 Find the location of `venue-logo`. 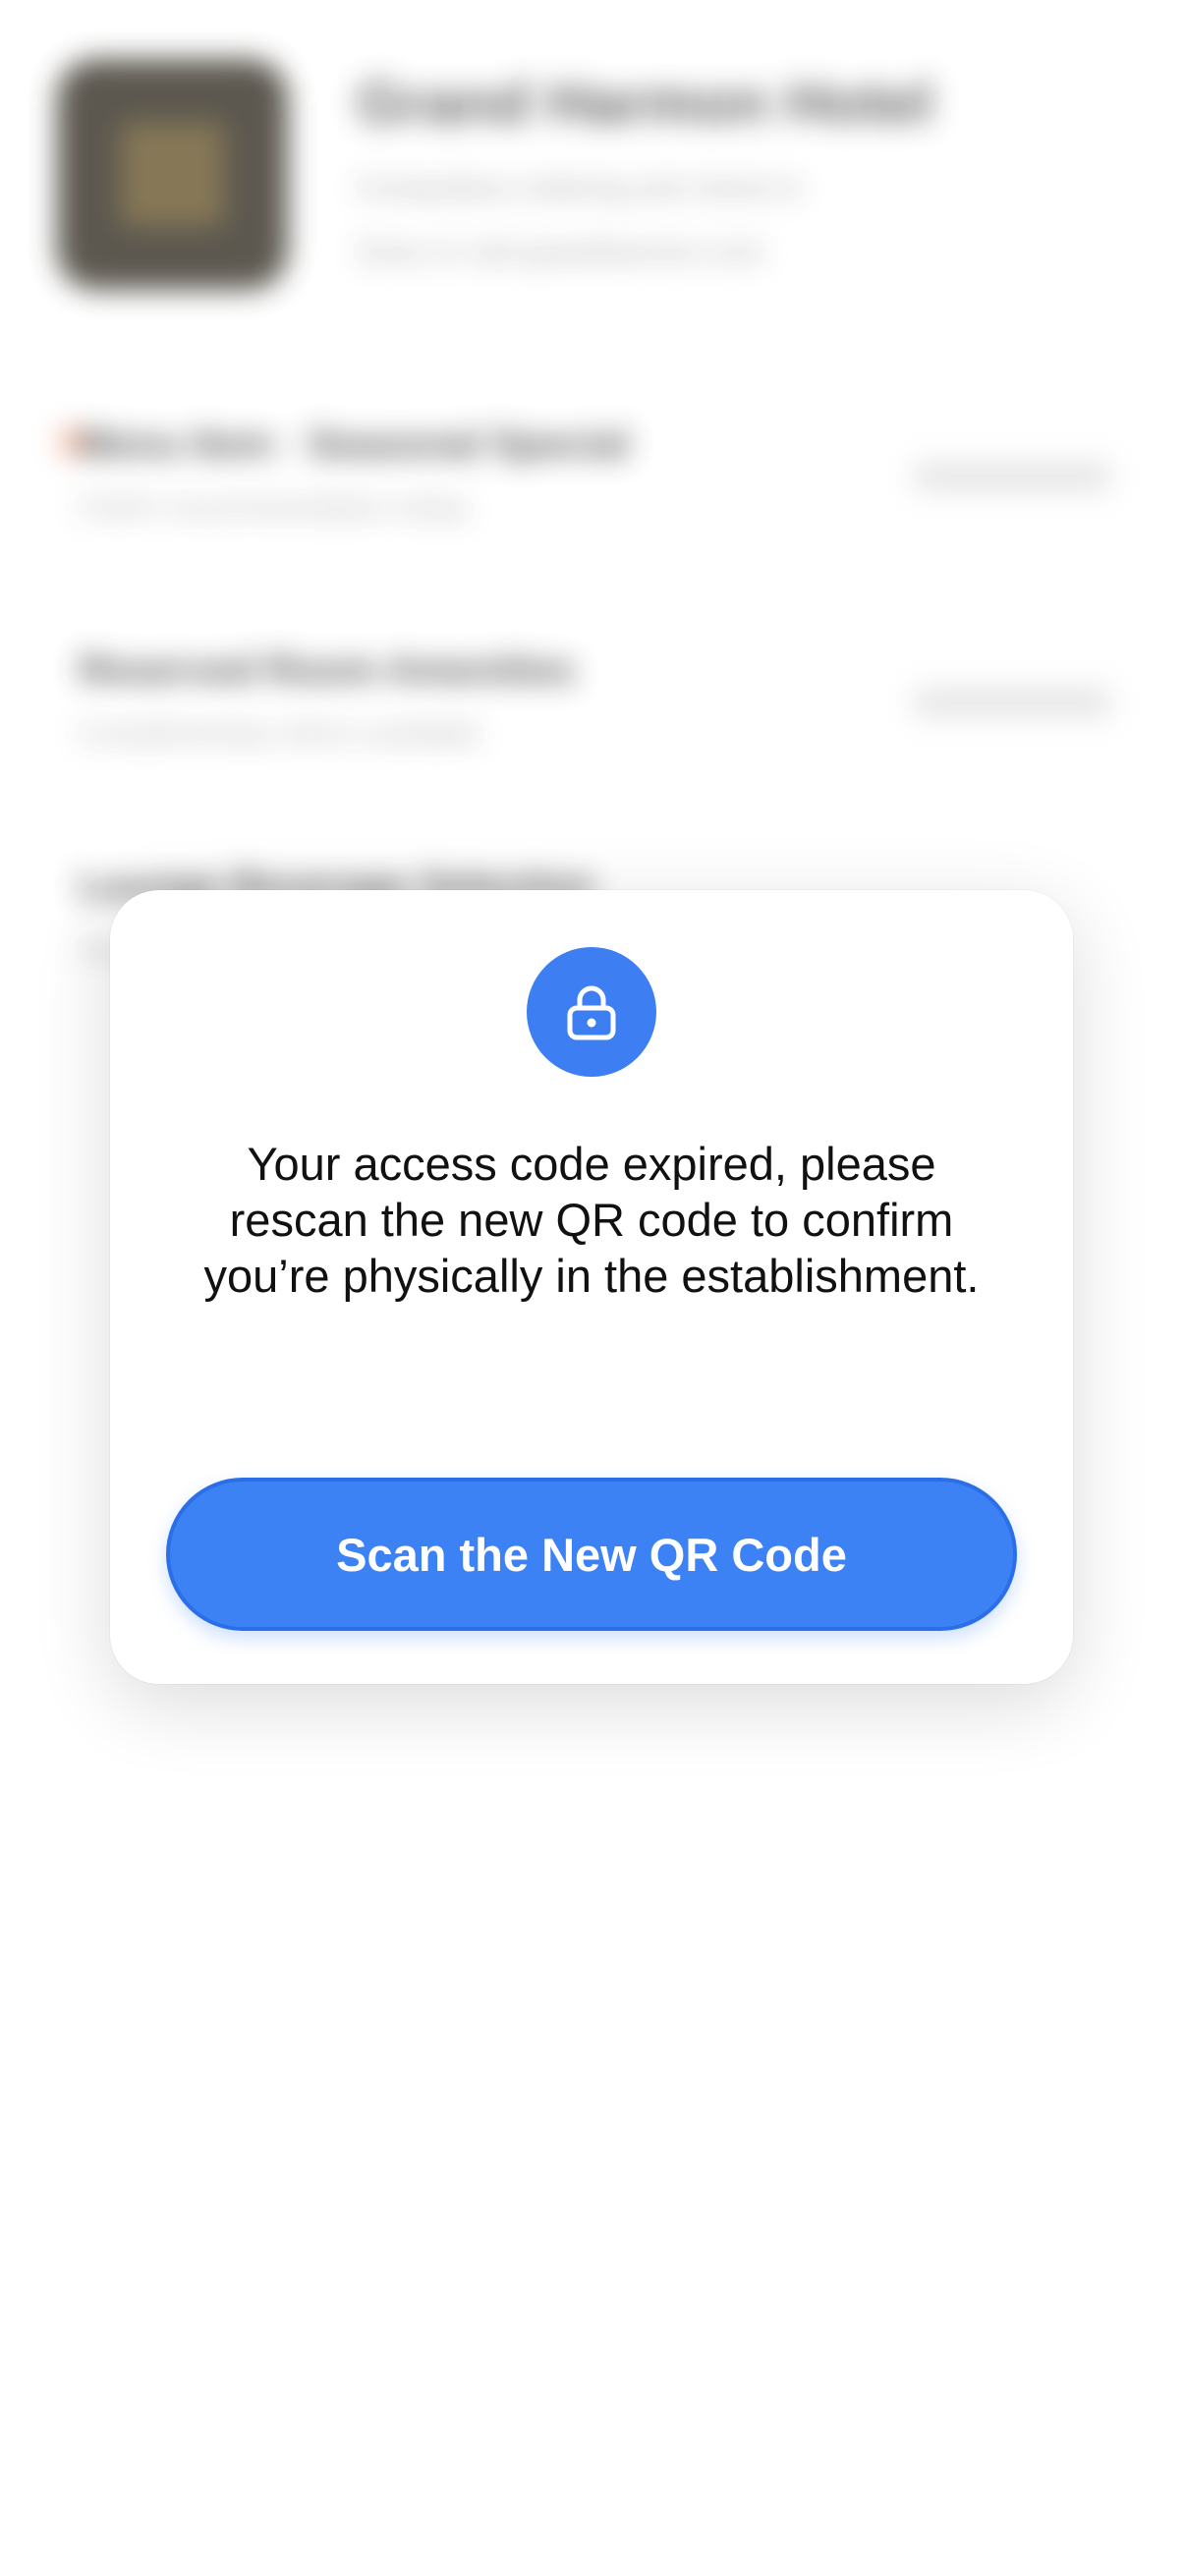

venue-logo is located at coordinates (172, 174).